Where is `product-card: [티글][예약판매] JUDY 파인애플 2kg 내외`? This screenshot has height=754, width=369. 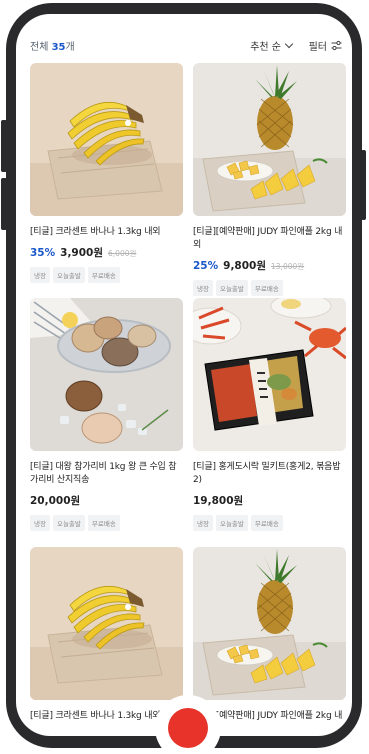
product-card: [티글][예약판매] JUDY 파인애플 2kg 내외 is located at coordinates (269, 641).